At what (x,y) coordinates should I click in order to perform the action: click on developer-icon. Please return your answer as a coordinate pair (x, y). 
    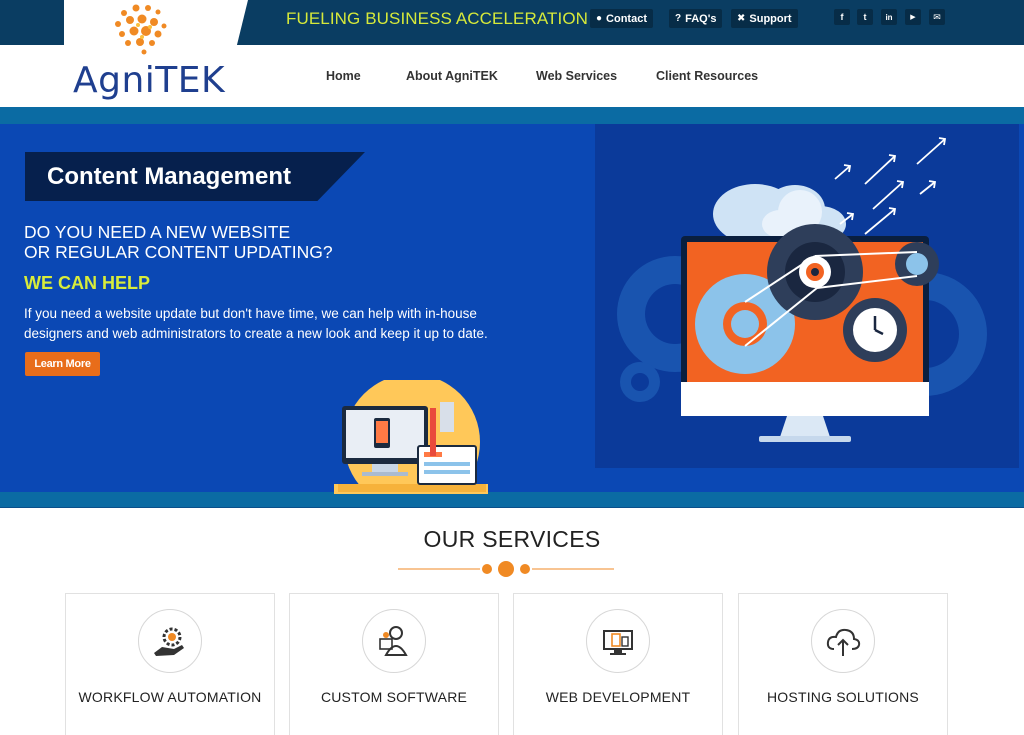
    Looking at the image, I should click on (393, 641).